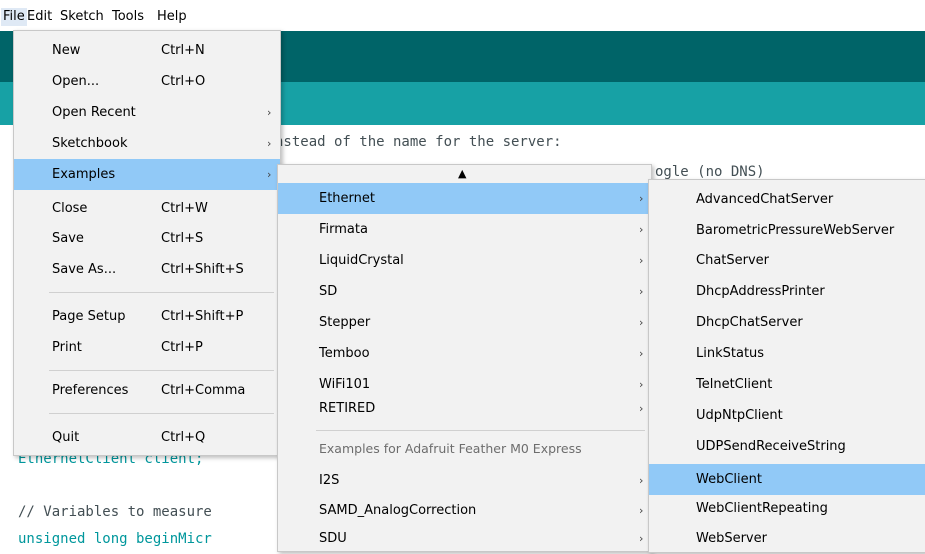 The image size is (925, 554). What do you see at coordinates (147, 81) in the screenshot?
I see `file-menu-open: Open... Ctrl+O` at bounding box center [147, 81].